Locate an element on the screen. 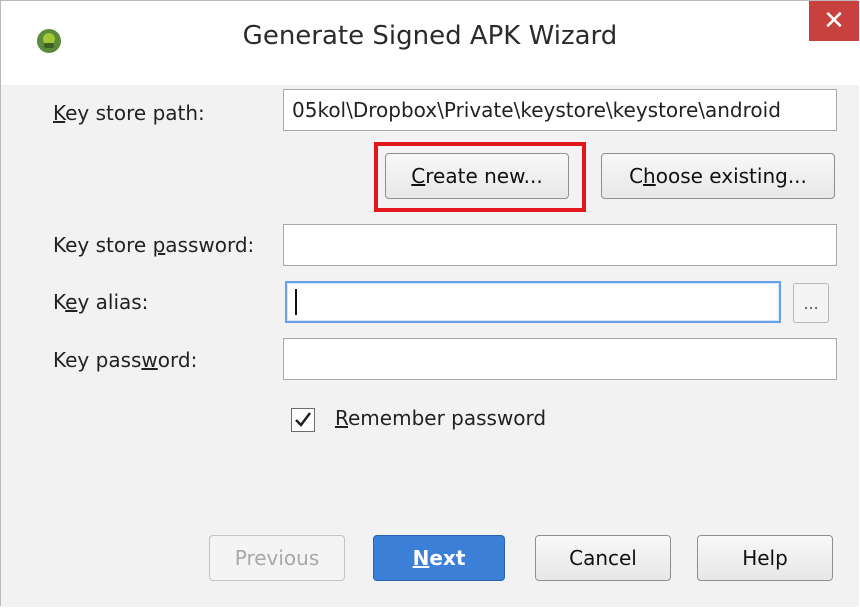  key-store-password-label-pre: Key store is located at coordinates (103, 245).